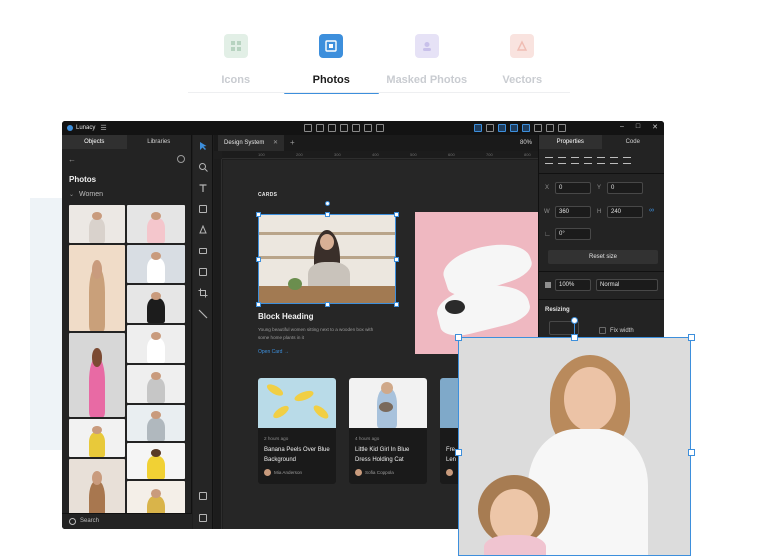 Image resolution: width=768 pixels, height=556 pixels. Describe the element at coordinates (308, 128) in the screenshot. I see `crop-icon` at that location.